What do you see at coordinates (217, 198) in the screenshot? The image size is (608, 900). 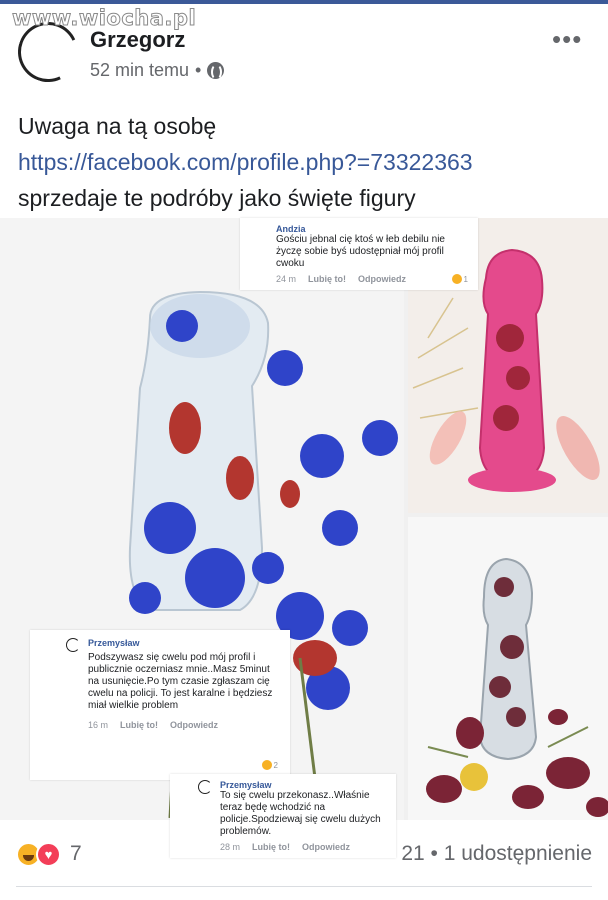 I see `post-line-3: sprzedaje te podróby jako święte figury` at bounding box center [217, 198].